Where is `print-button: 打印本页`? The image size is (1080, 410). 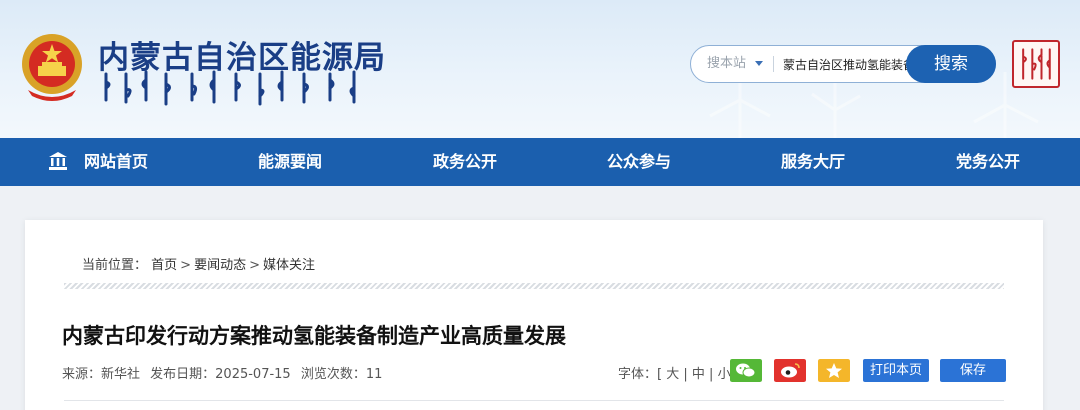
print-button: 打印本页 is located at coordinates (896, 370).